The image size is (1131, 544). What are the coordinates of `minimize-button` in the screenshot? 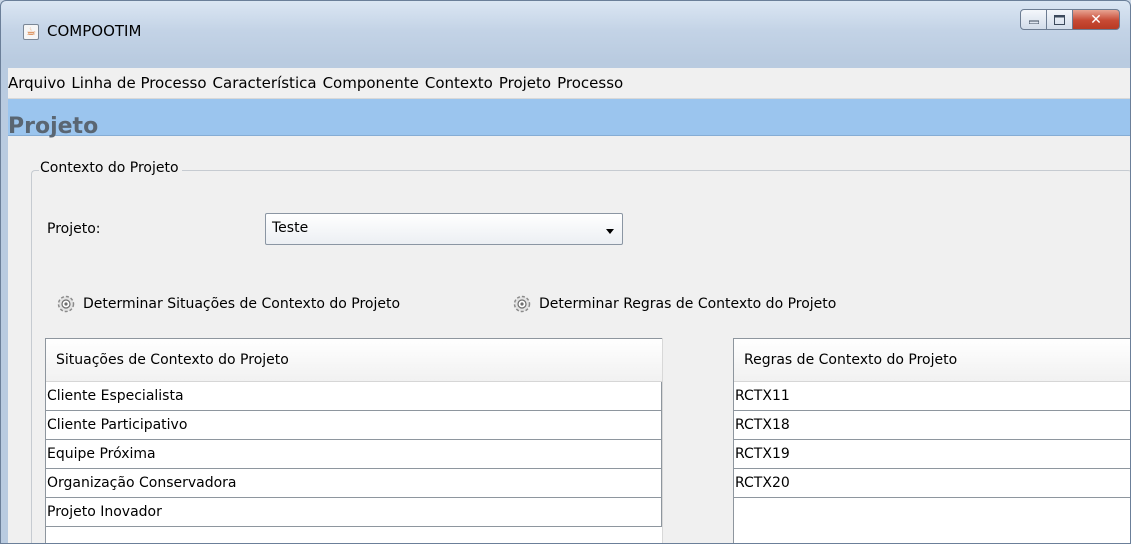 It's located at (1033, 19).